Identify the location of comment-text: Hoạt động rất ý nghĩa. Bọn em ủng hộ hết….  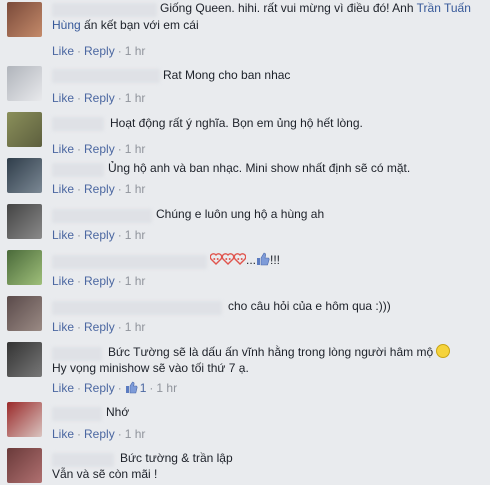
(236, 123).